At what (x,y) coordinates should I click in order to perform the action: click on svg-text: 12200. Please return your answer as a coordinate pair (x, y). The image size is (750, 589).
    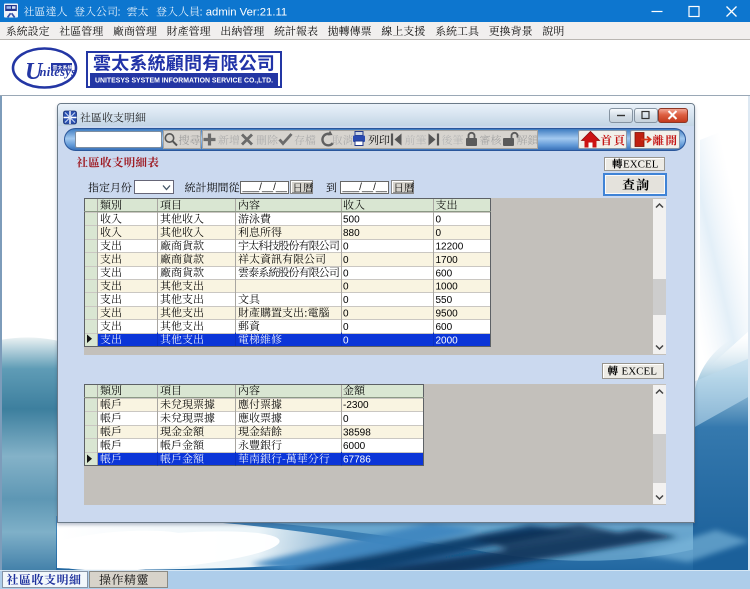
    Looking at the image, I should click on (450, 247).